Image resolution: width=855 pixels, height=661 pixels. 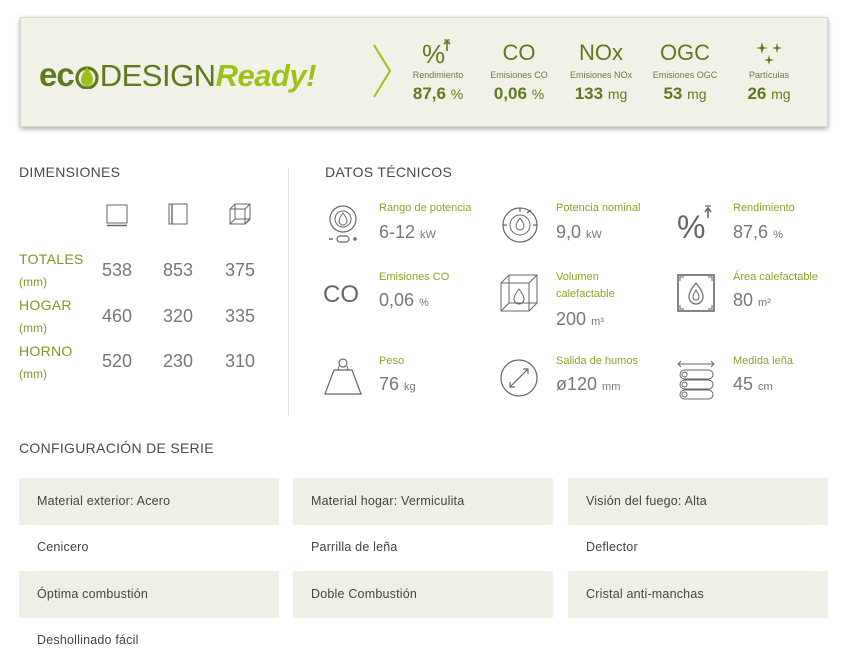 What do you see at coordinates (57, 74) in the screenshot?
I see `logo-eco-text: ec` at bounding box center [57, 74].